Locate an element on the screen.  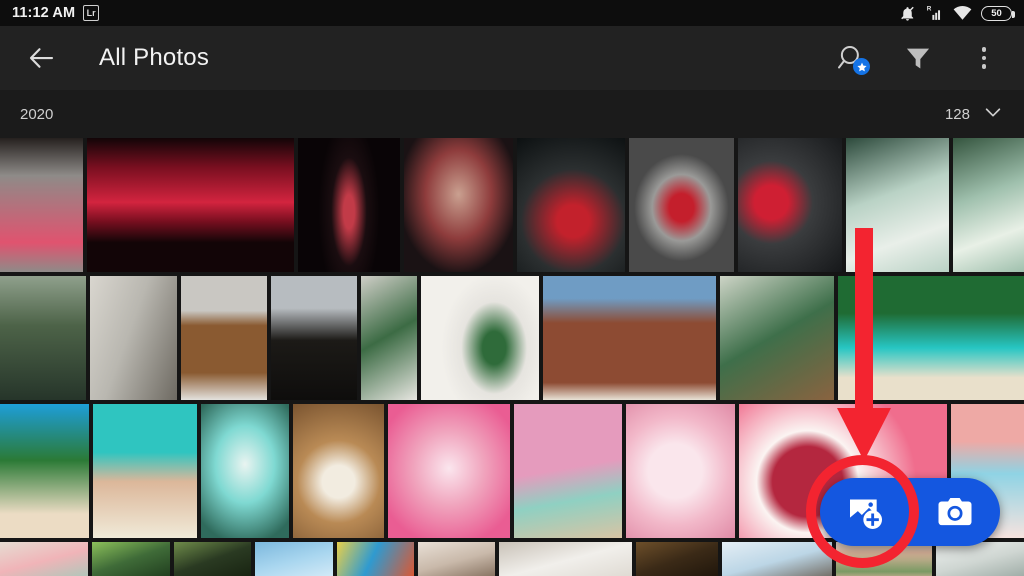
photo-pink-sky-field is located at coordinates (44, 559).